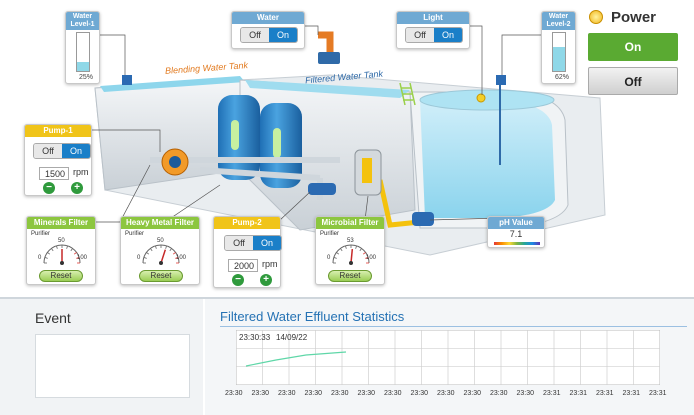 The width and height of the screenshot is (694, 415). I want to click on water-off-button: Off, so click(255, 35).